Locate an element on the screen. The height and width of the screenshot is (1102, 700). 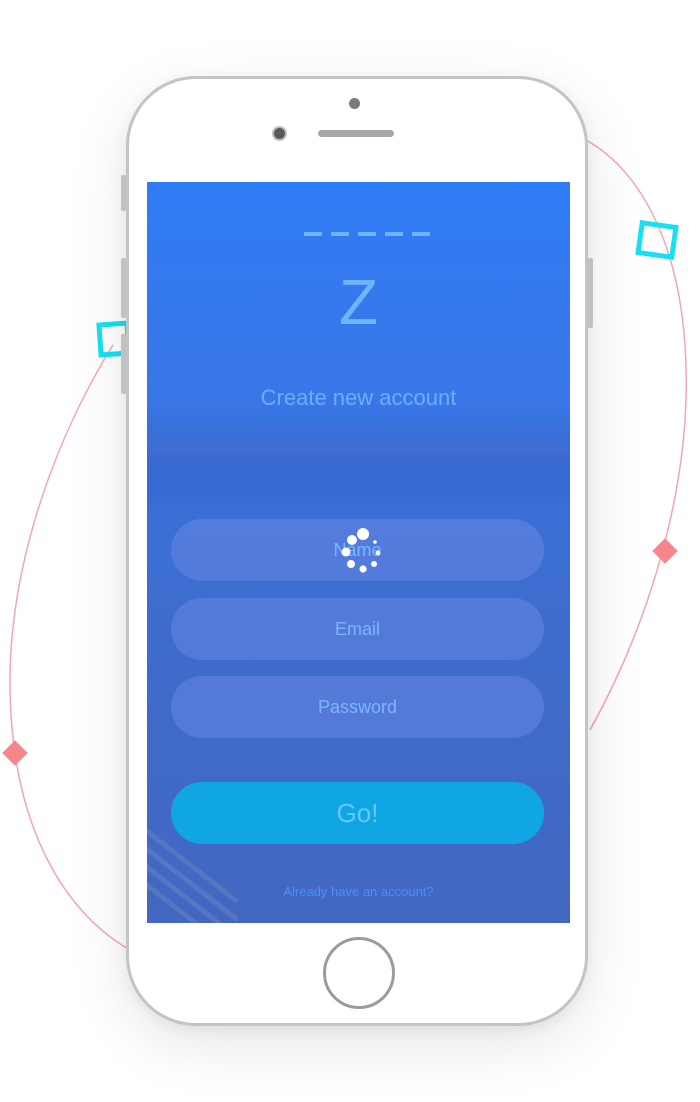
background-horizon is located at coordinates (358, 457).